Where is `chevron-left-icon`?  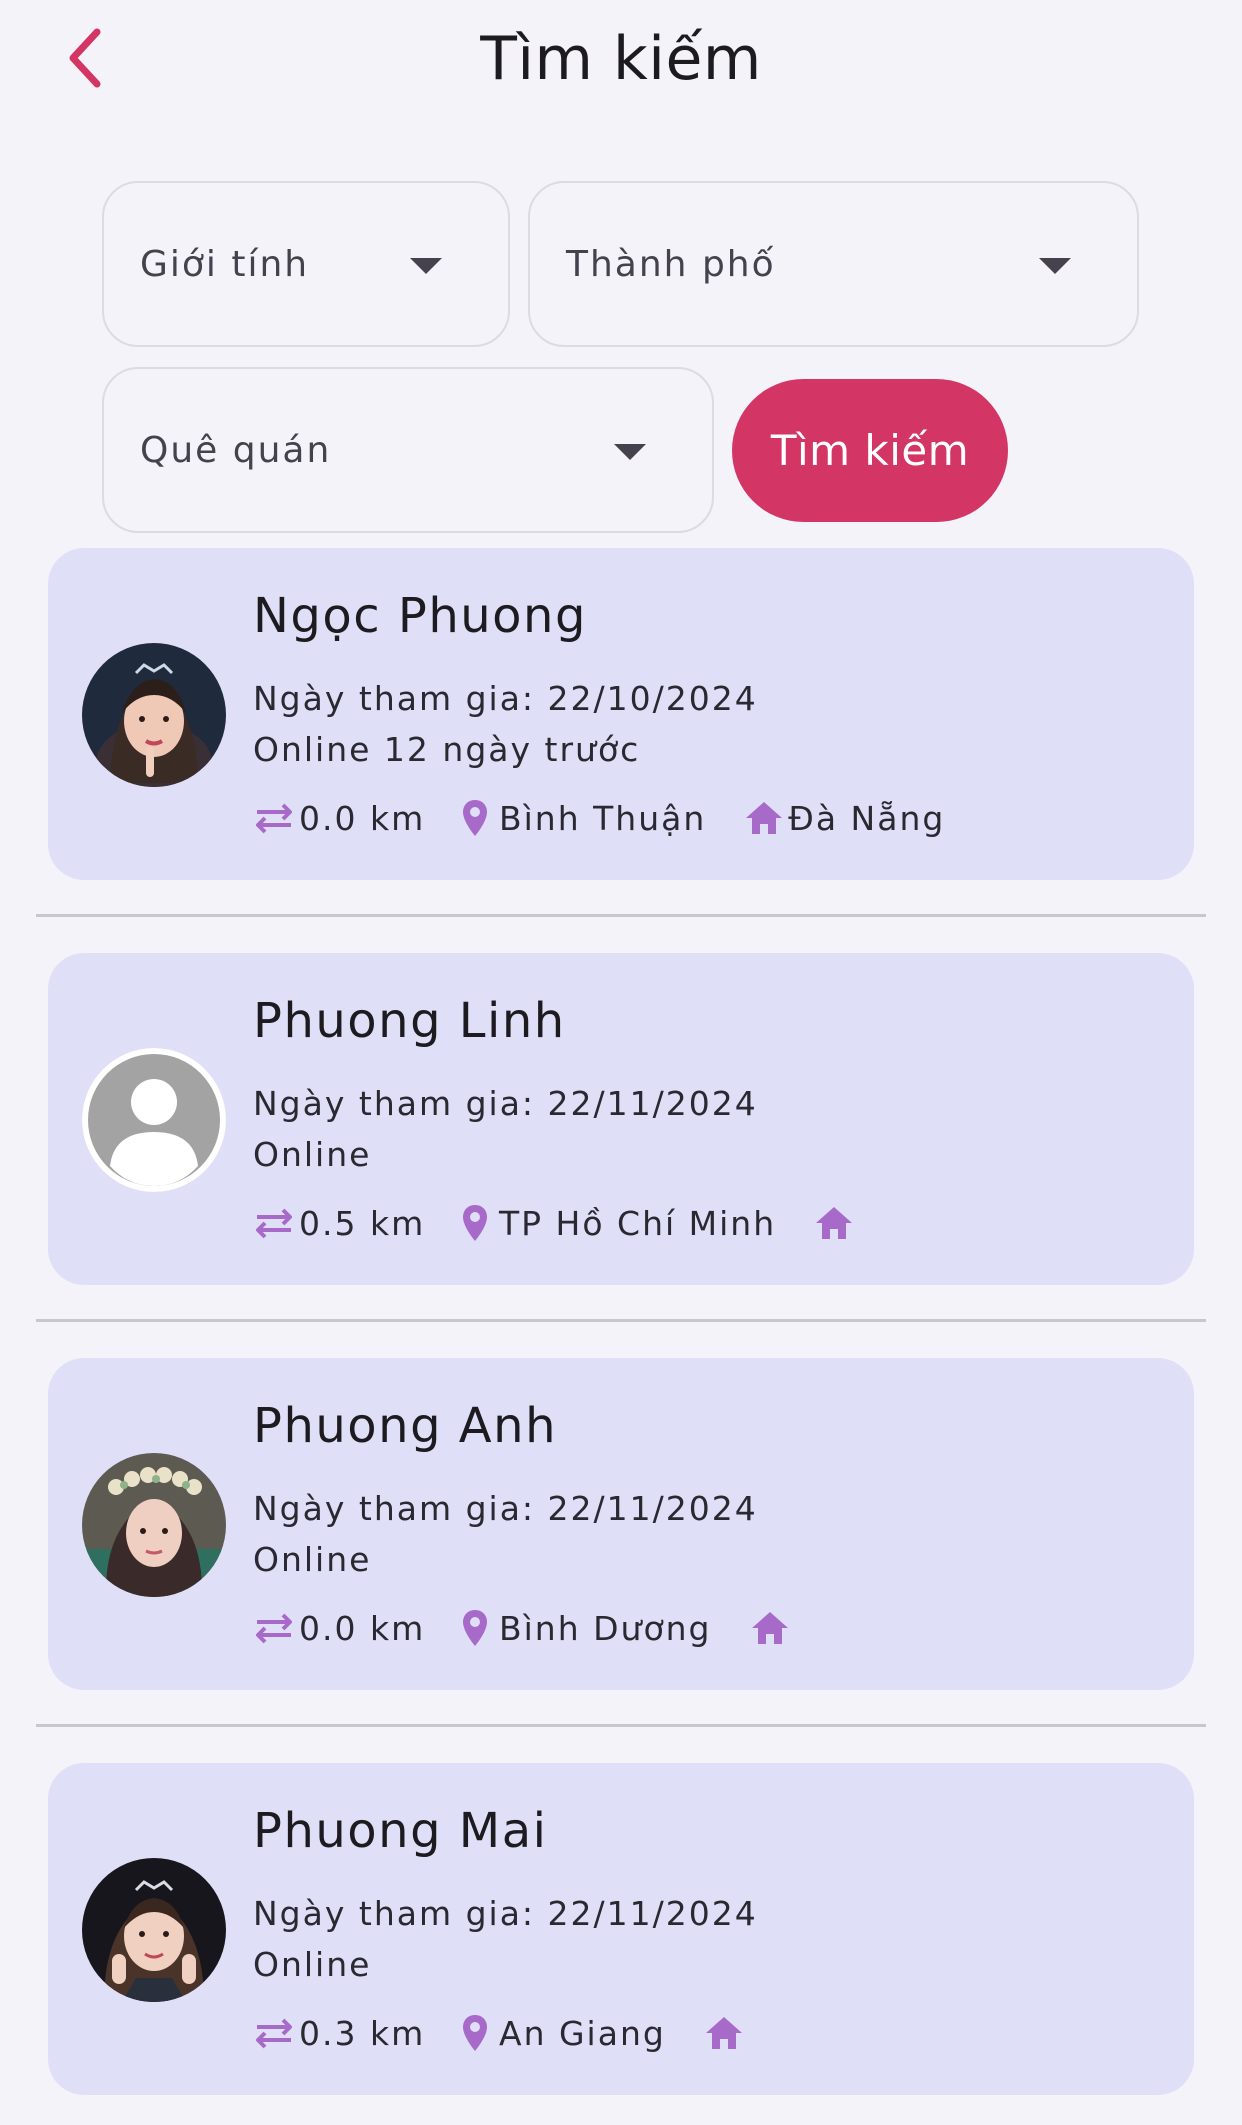 chevron-left-icon is located at coordinates (85, 60).